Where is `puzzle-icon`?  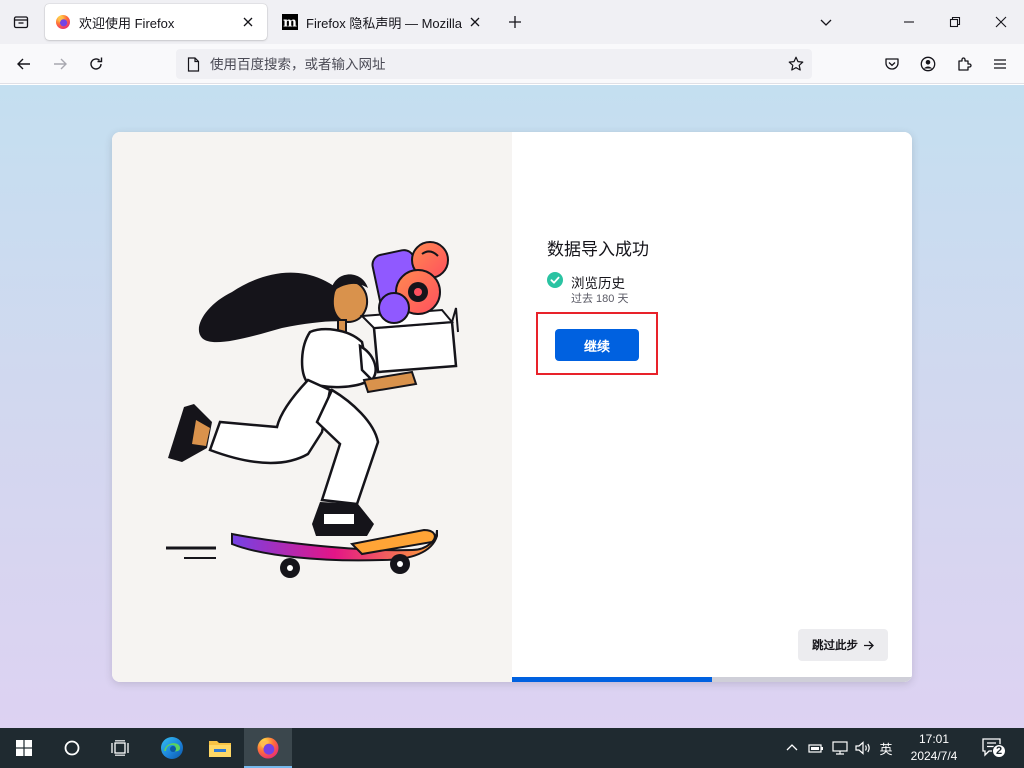
puzzle-icon is located at coordinates (965, 64).